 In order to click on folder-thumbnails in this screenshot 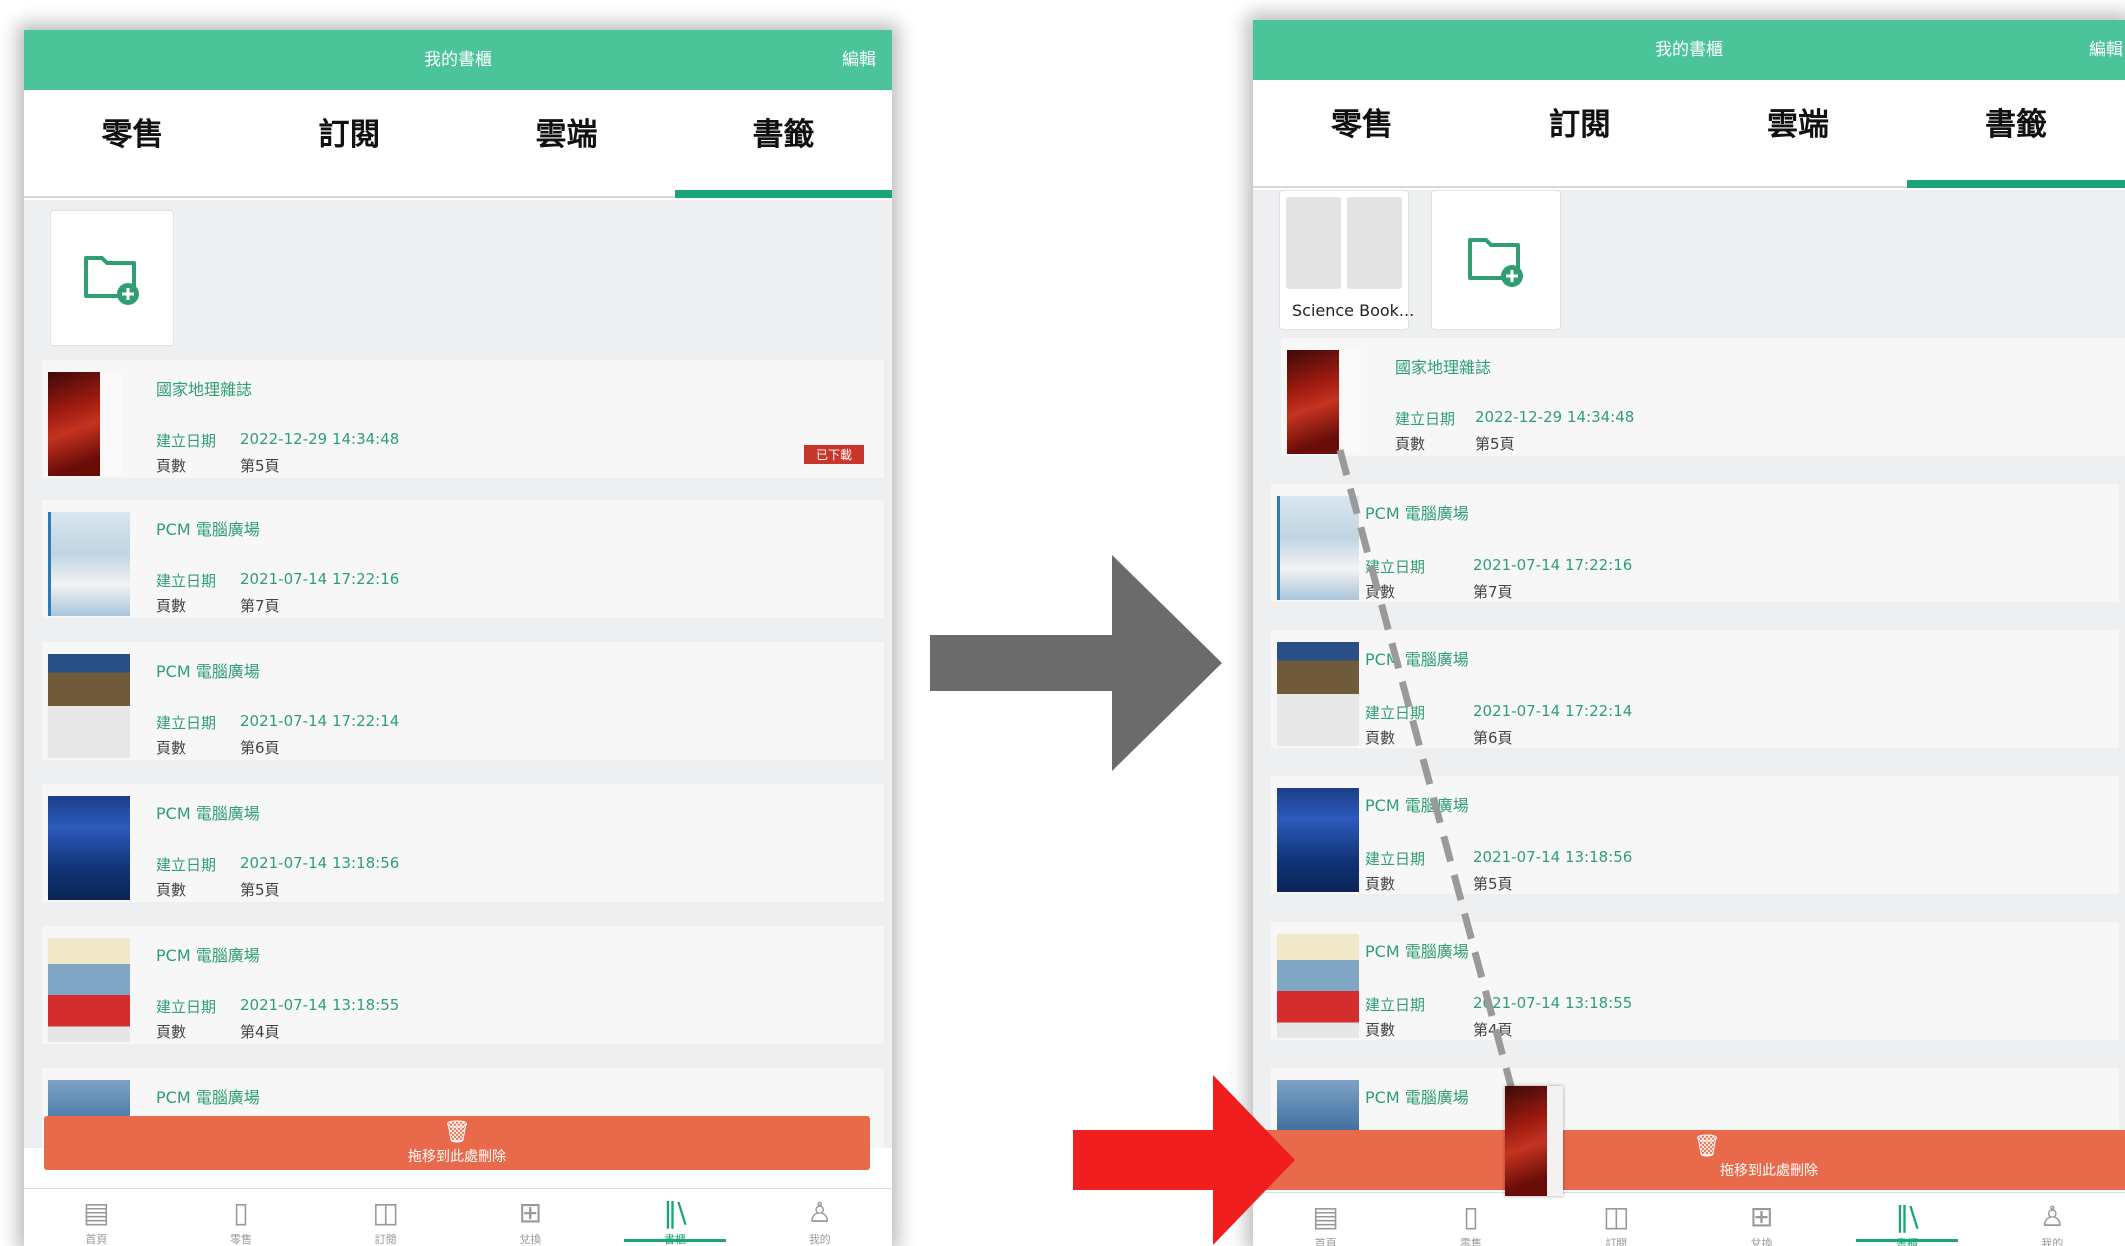, I will do `click(1344, 243)`.